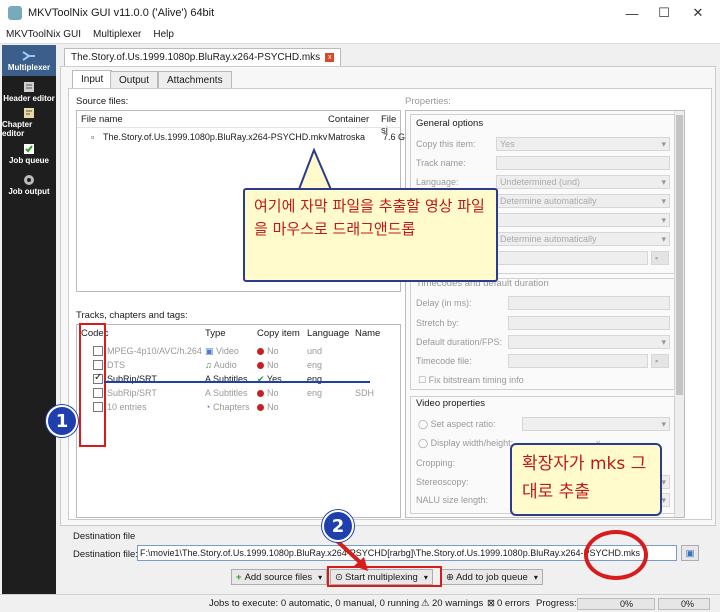  I want to click on table-row: SubRip/SRT A Subtitles ✔ Yes eng, so click(238, 379).